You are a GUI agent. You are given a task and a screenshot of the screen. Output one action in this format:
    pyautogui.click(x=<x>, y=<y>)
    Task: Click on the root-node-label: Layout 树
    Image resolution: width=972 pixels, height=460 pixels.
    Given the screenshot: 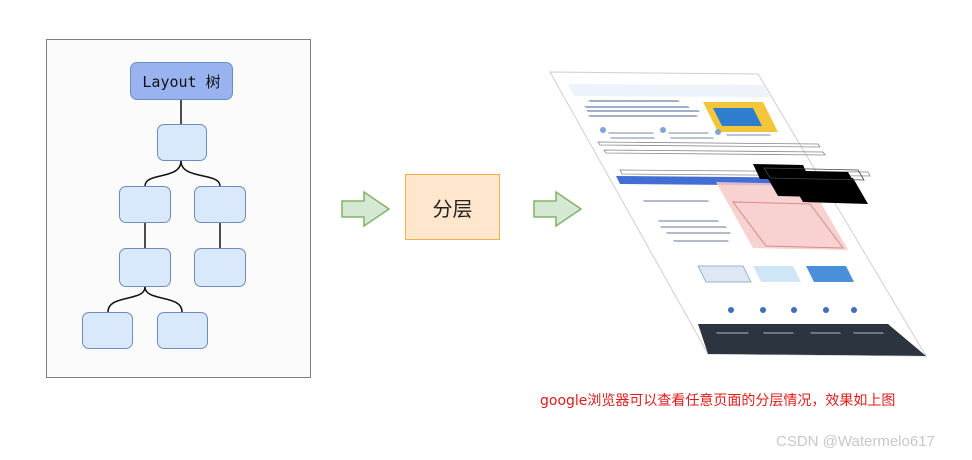 What is the action you would take?
    pyautogui.click(x=181, y=81)
    